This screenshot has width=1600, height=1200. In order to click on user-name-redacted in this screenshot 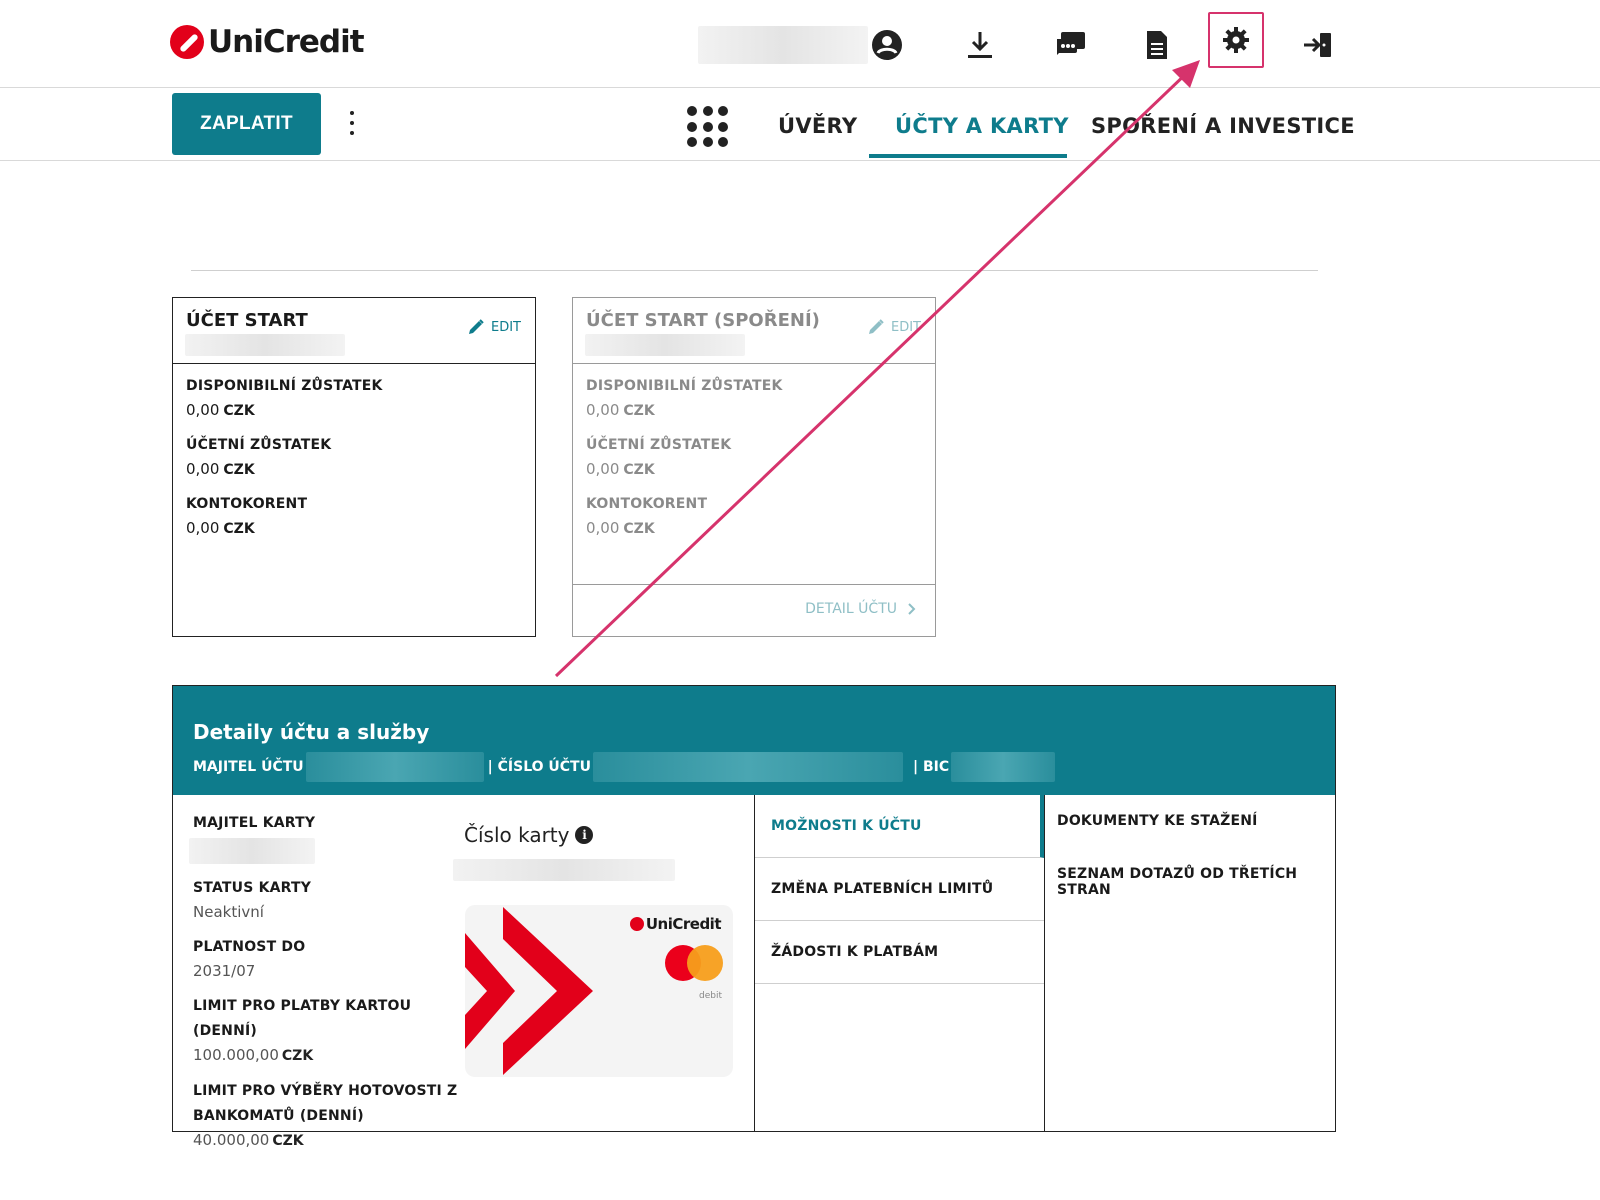, I will do `click(783, 45)`.